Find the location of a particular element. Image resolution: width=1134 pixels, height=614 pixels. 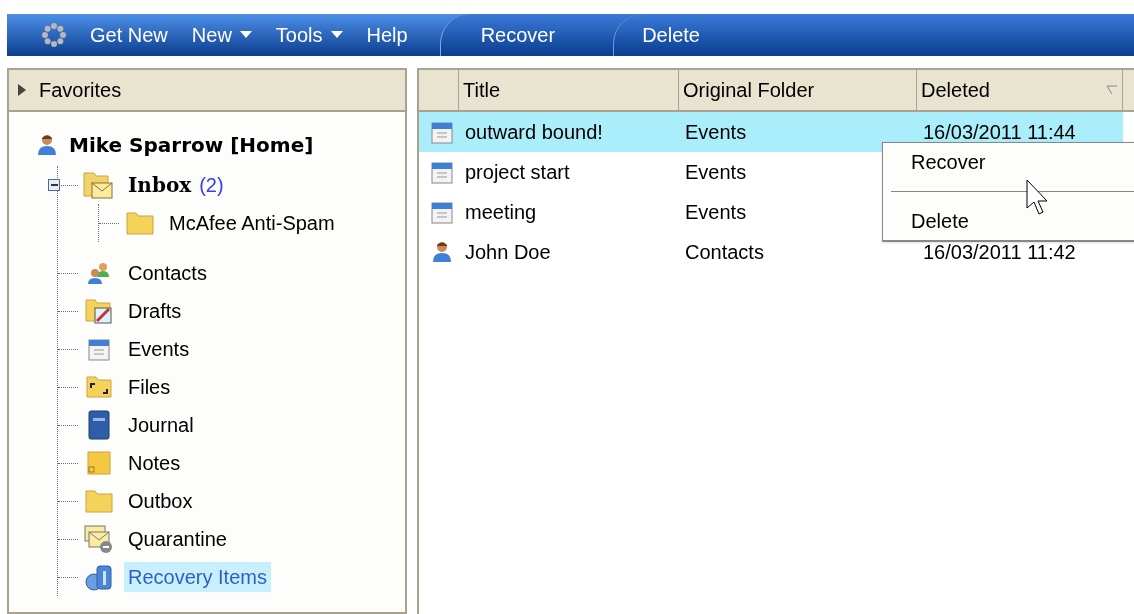

unread-count: (2) is located at coordinates (211, 185).